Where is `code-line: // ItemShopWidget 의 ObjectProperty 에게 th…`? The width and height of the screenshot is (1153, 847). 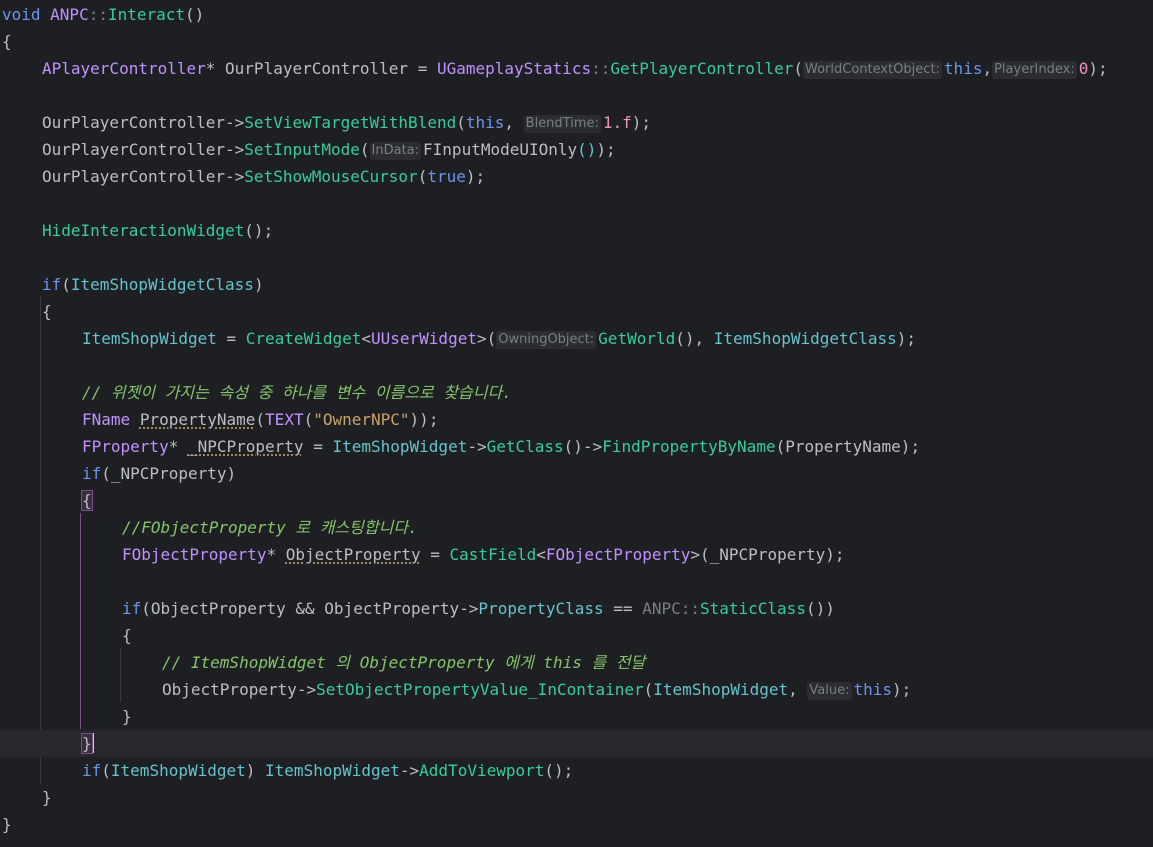 code-line: // ItemShopWidget 의 ObjectProperty 에게 th… is located at coordinates (576, 662).